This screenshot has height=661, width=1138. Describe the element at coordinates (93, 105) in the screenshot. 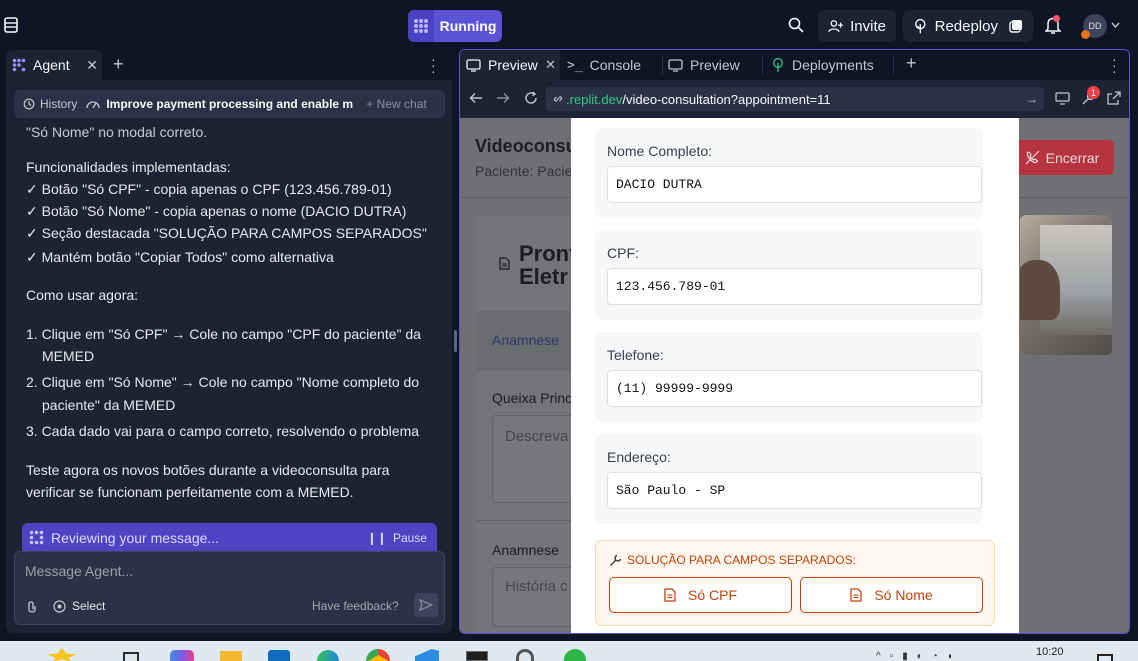

I see `speed-icon` at that location.